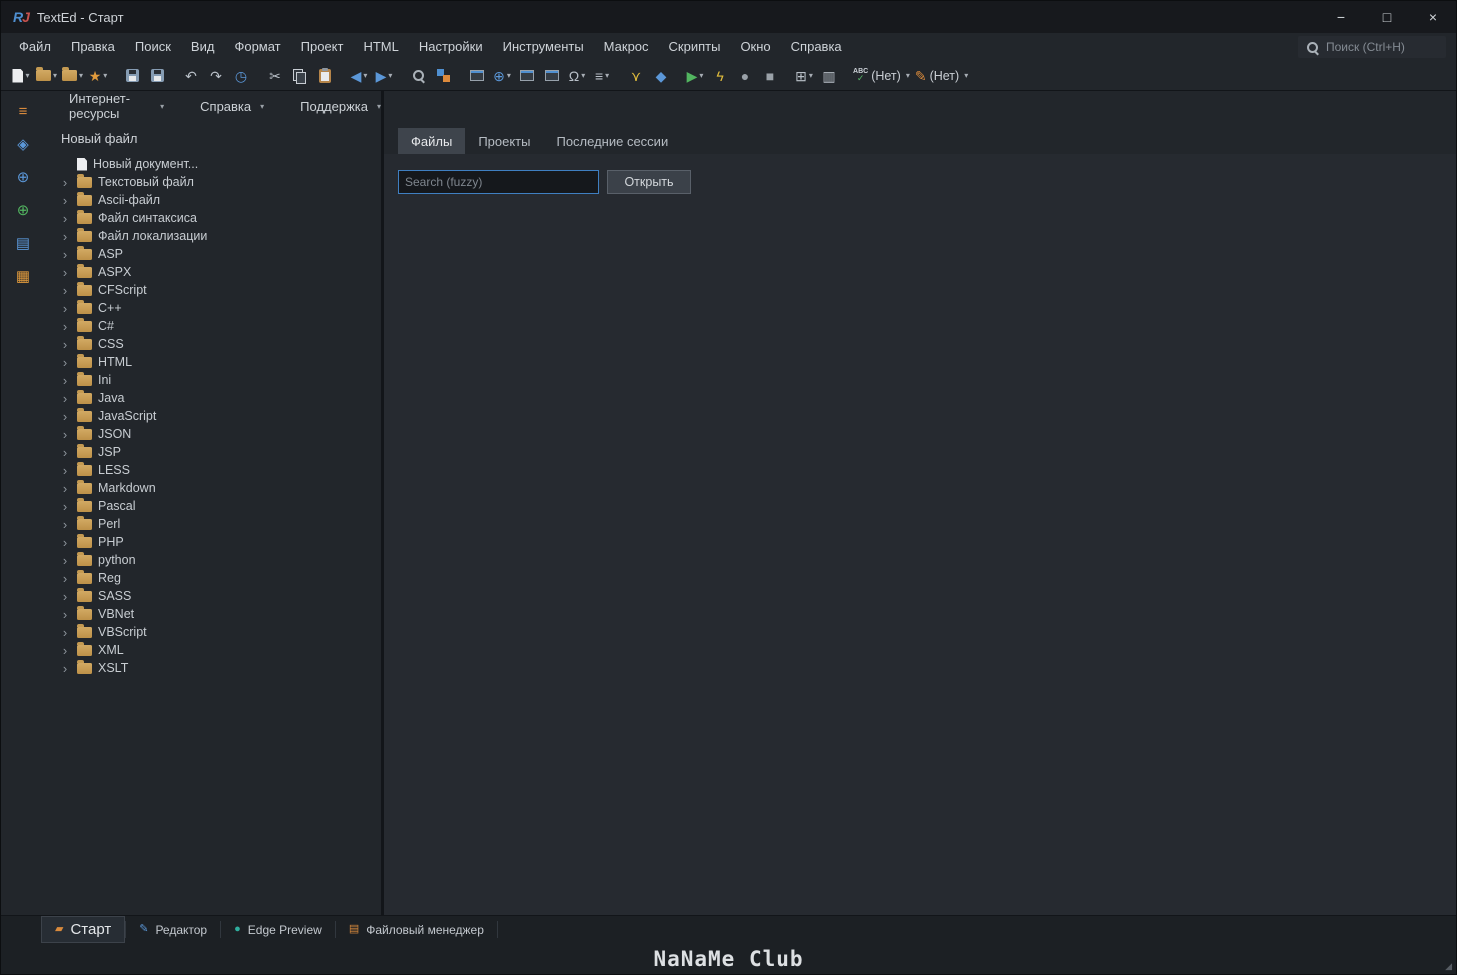 Image resolution: width=1457 pixels, height=975 pixels. Describe the element at coordinates (220, 506) in the screenshot. I see `tree-item-pascal: › Pascal` at that location.